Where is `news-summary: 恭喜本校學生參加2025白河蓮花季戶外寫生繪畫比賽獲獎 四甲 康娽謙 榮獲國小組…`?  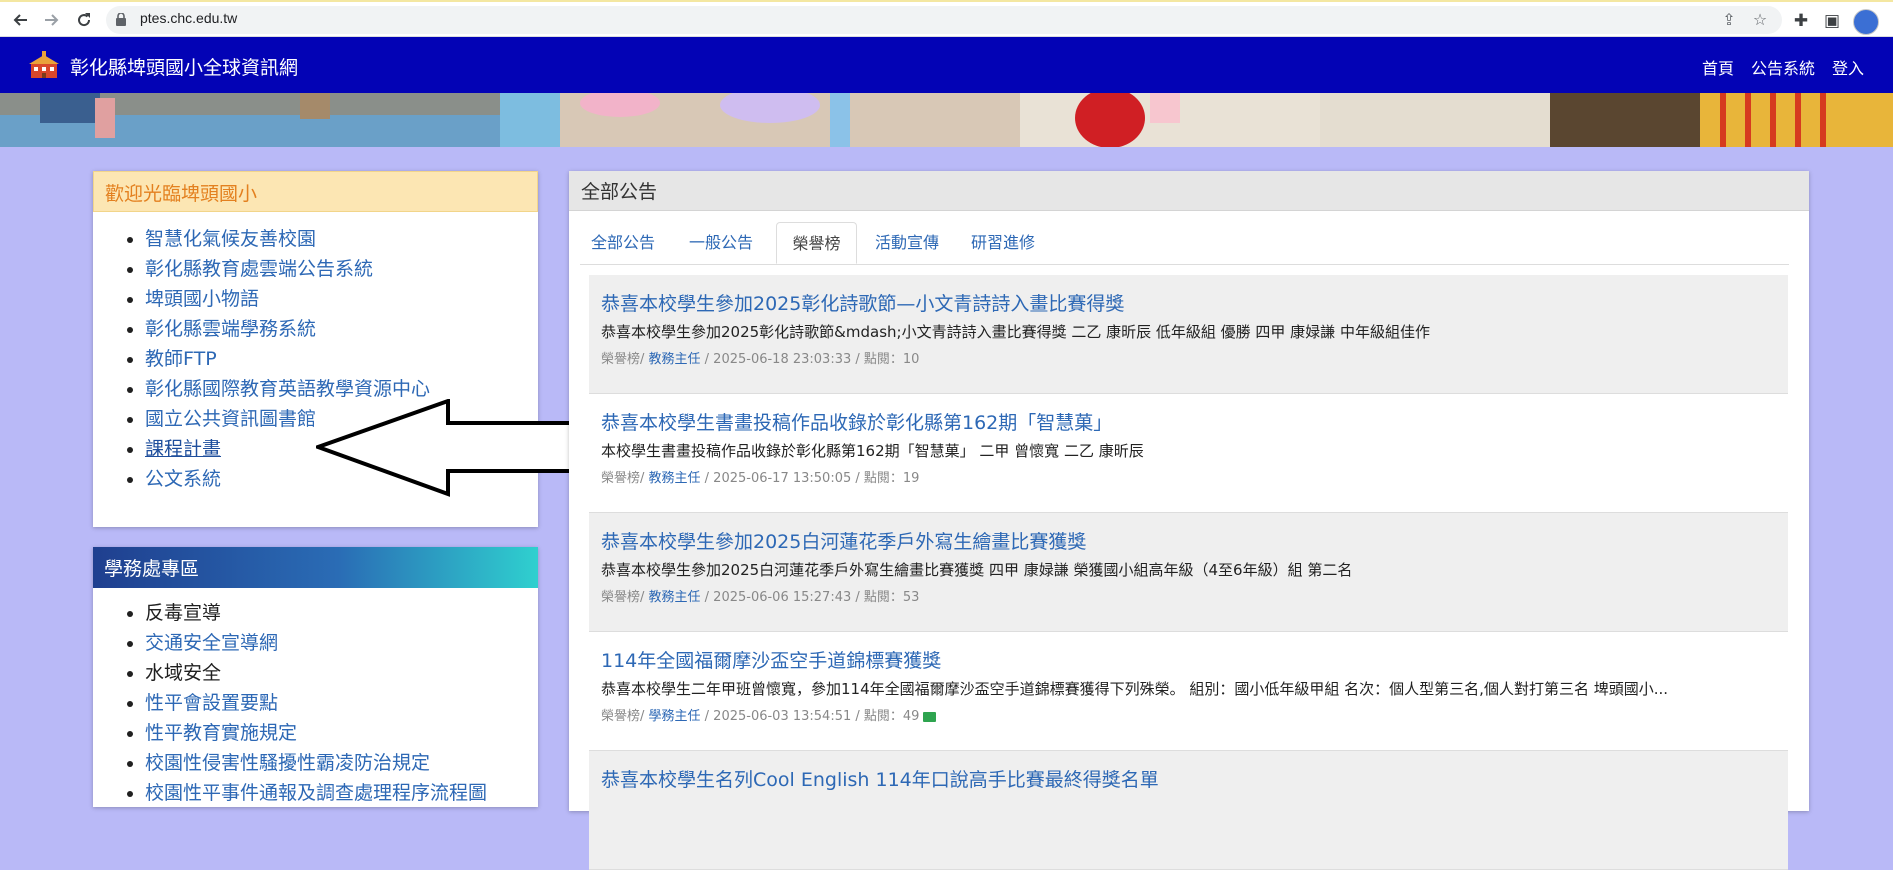 news-summary: 恭喜本校學生參加2025白河蓮花季戶外寫生繪畫比賽獲獎 四甲 康娽謙 榮獲國小組… is located at coordinates (977, 570).